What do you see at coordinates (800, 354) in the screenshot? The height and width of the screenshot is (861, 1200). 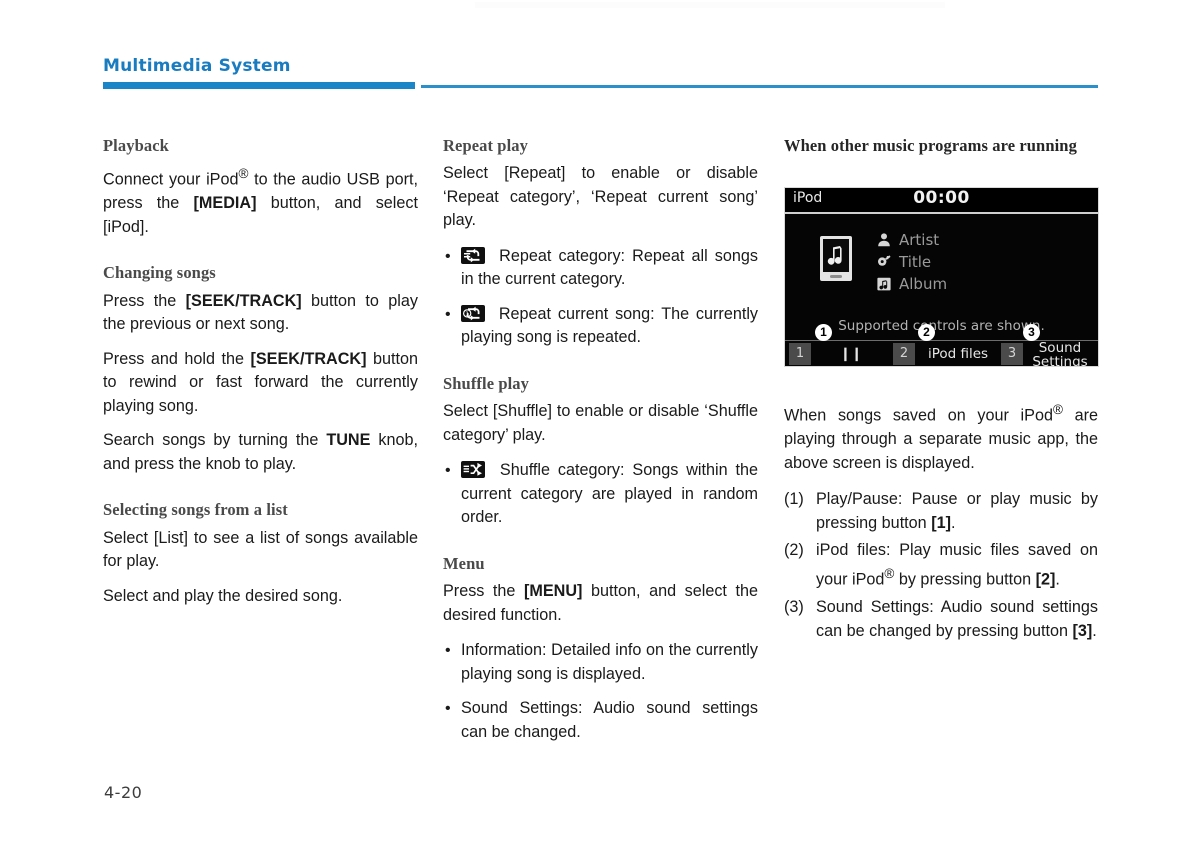 I see `toolbar-key-1: 1` at bounding box center [800, 354].